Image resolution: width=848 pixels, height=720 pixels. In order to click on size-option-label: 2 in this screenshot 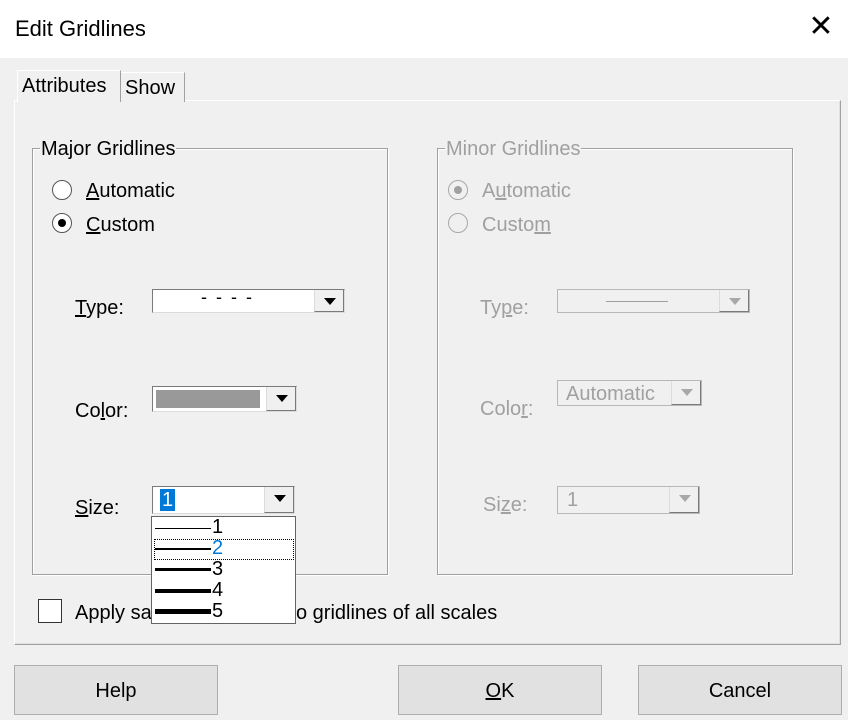, I will do `click(218, 548)`.